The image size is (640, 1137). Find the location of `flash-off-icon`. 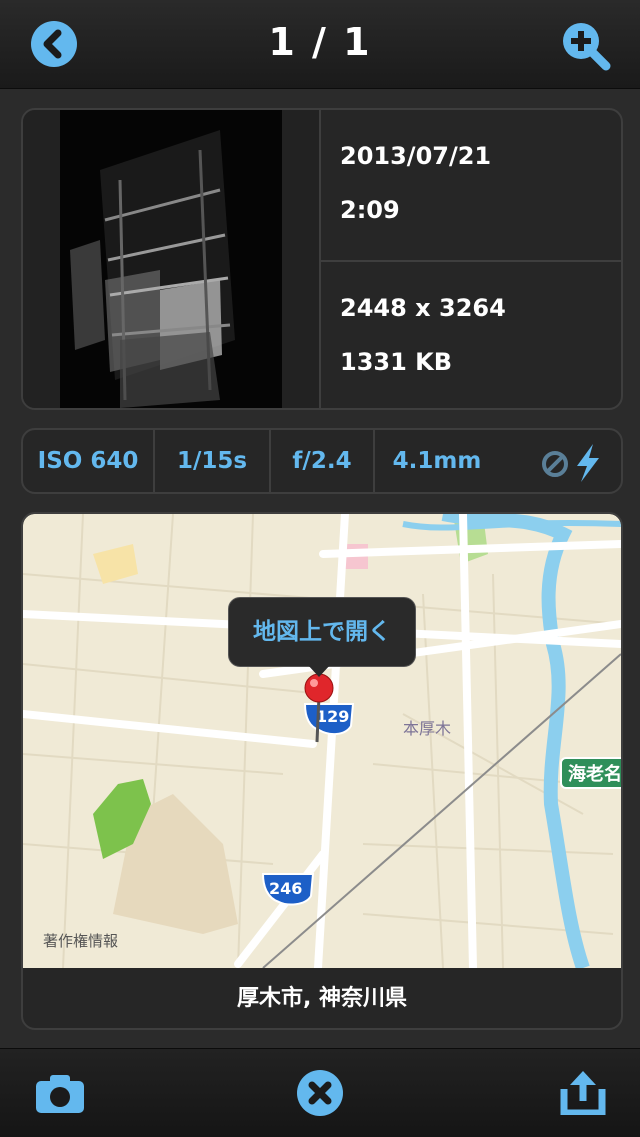

flash-off-icon is located at coordinates (570, 463).